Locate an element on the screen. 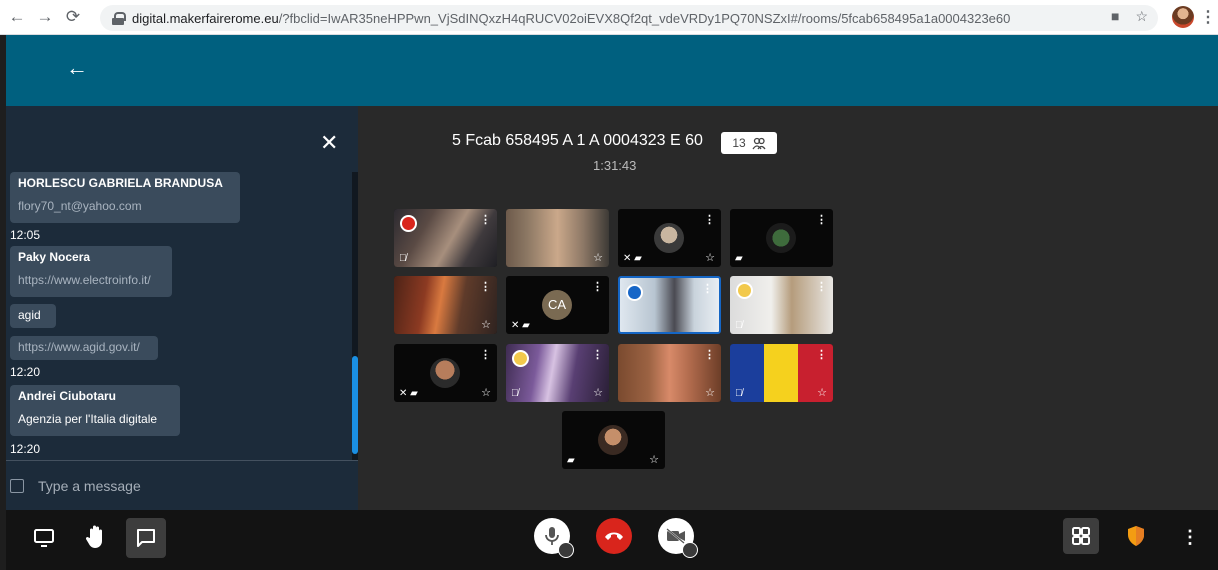 This screenshot has height=570, width=1218. chat-message-link: https://www.agid.gov.it/ is located at coordinates (84, 347).